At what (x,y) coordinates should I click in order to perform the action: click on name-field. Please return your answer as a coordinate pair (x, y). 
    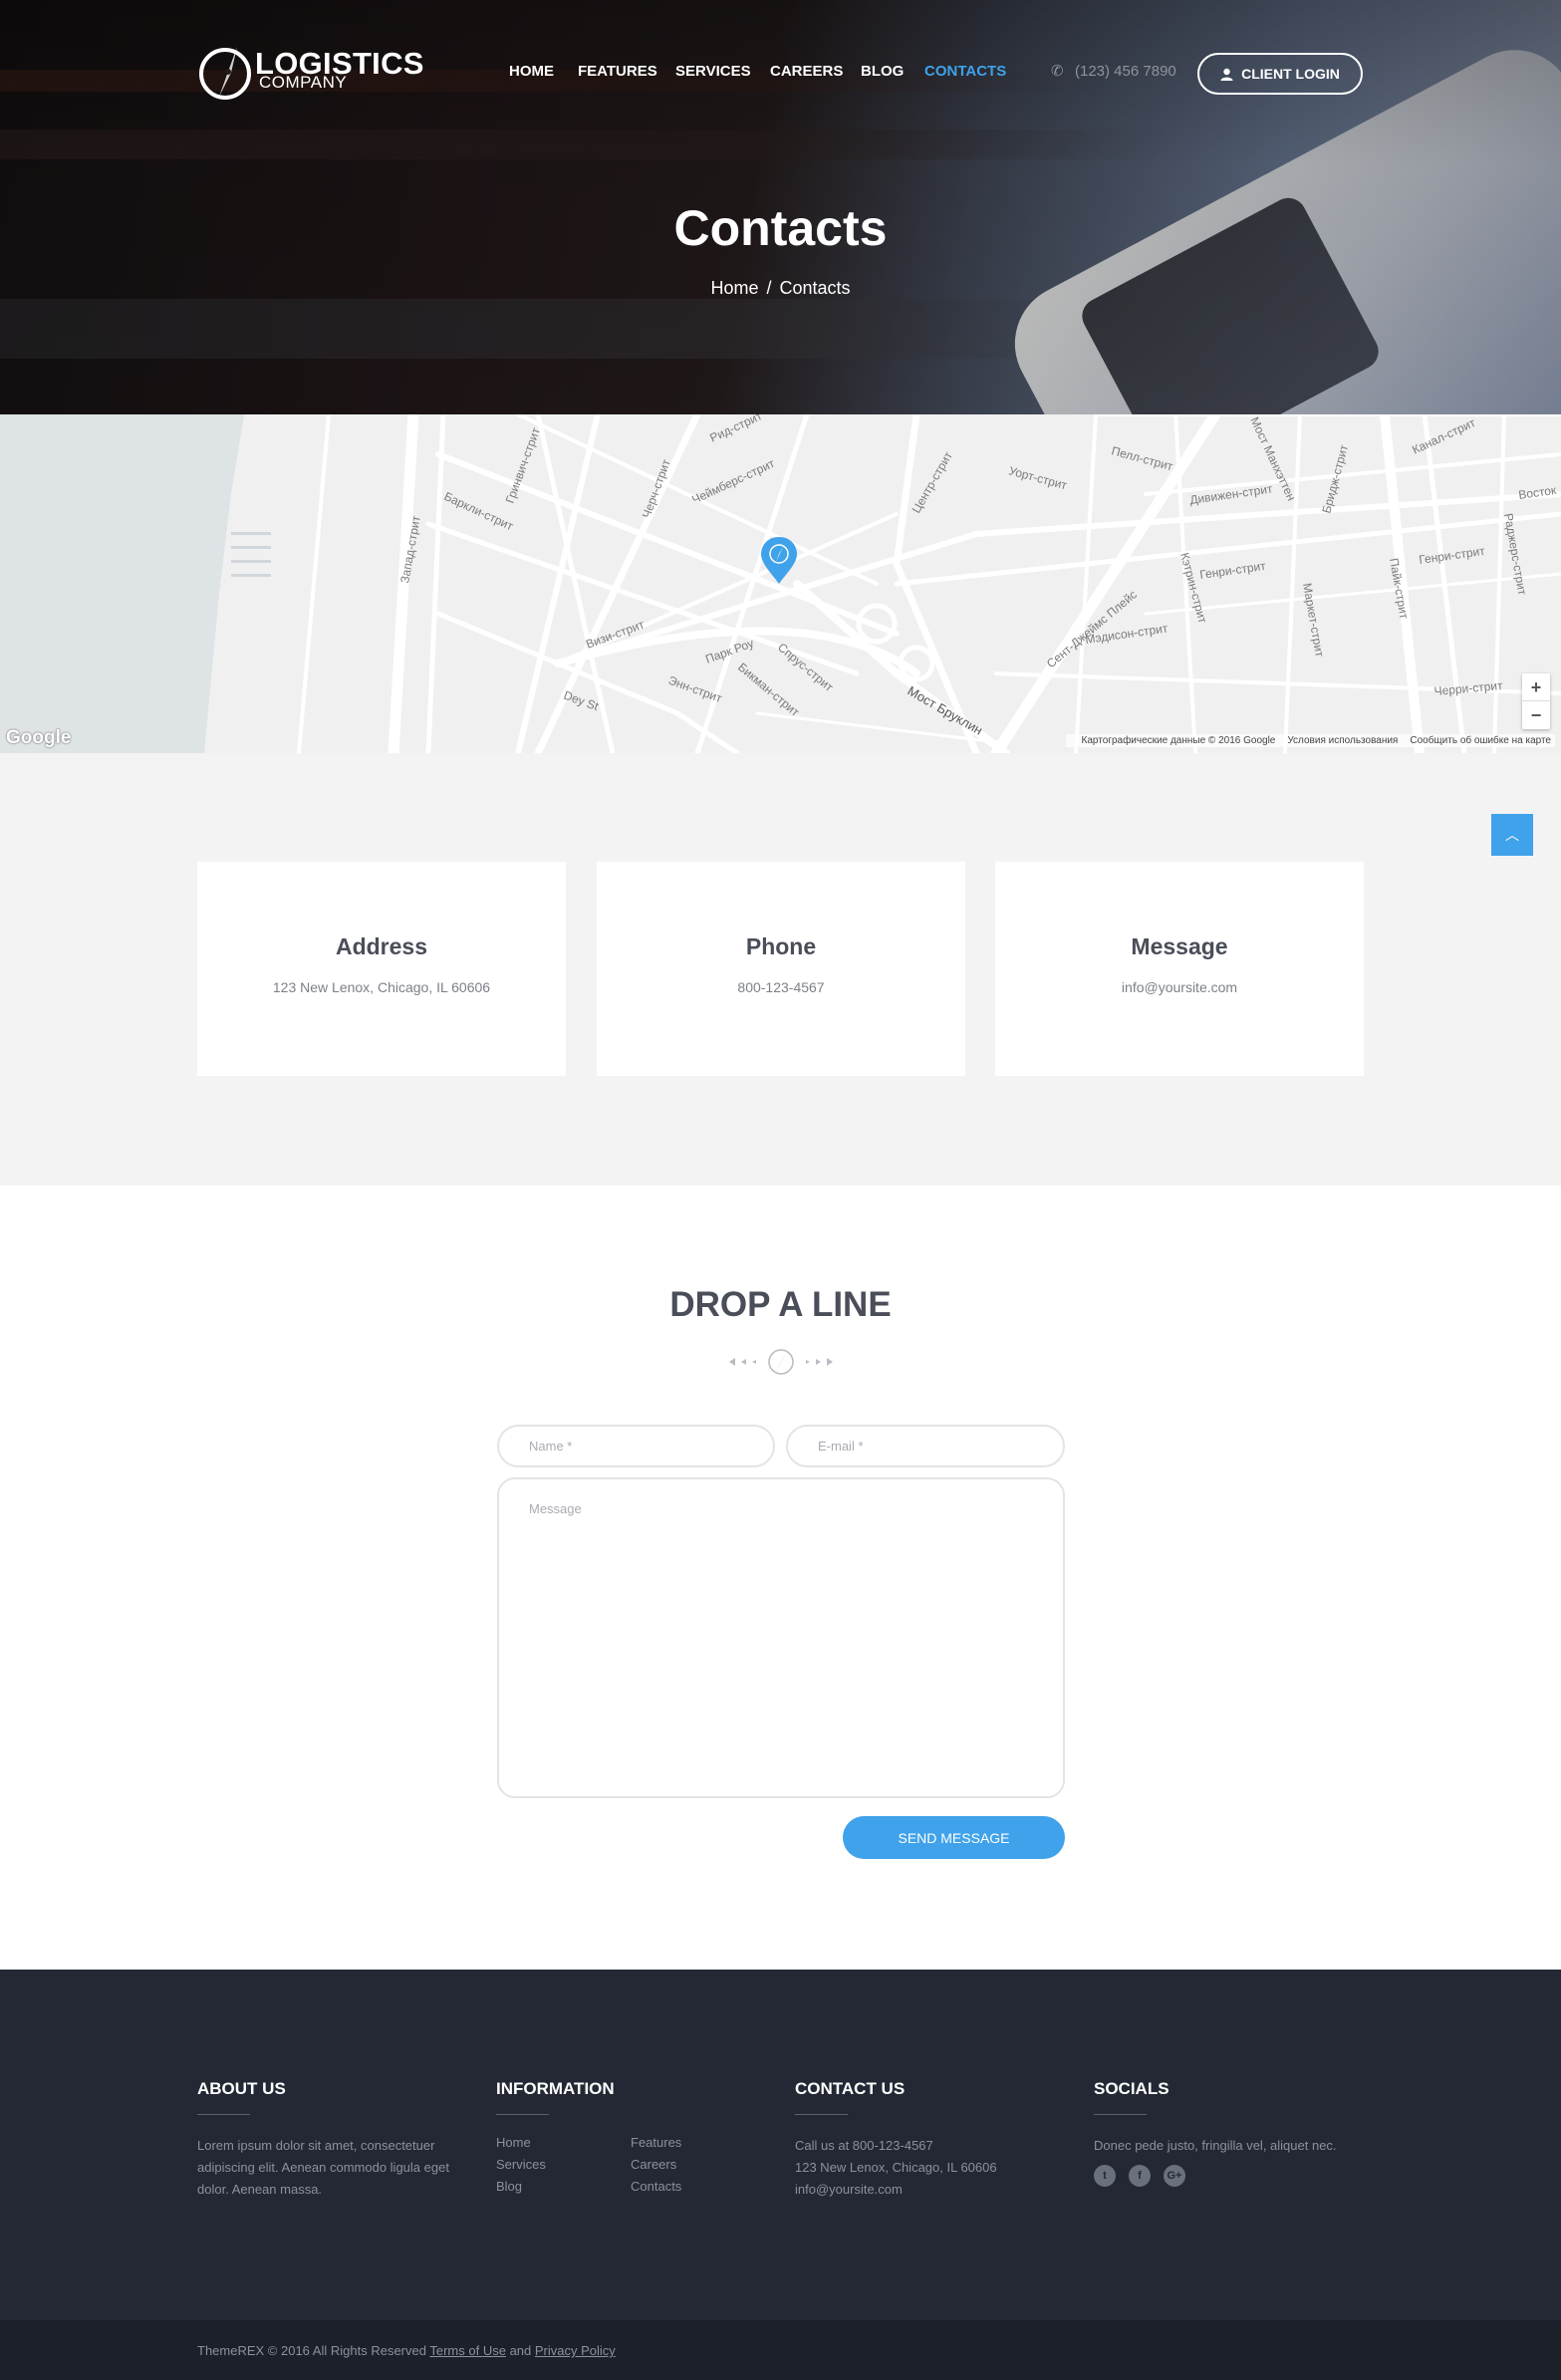
    Looking at the image, I should click on (636, 1446).